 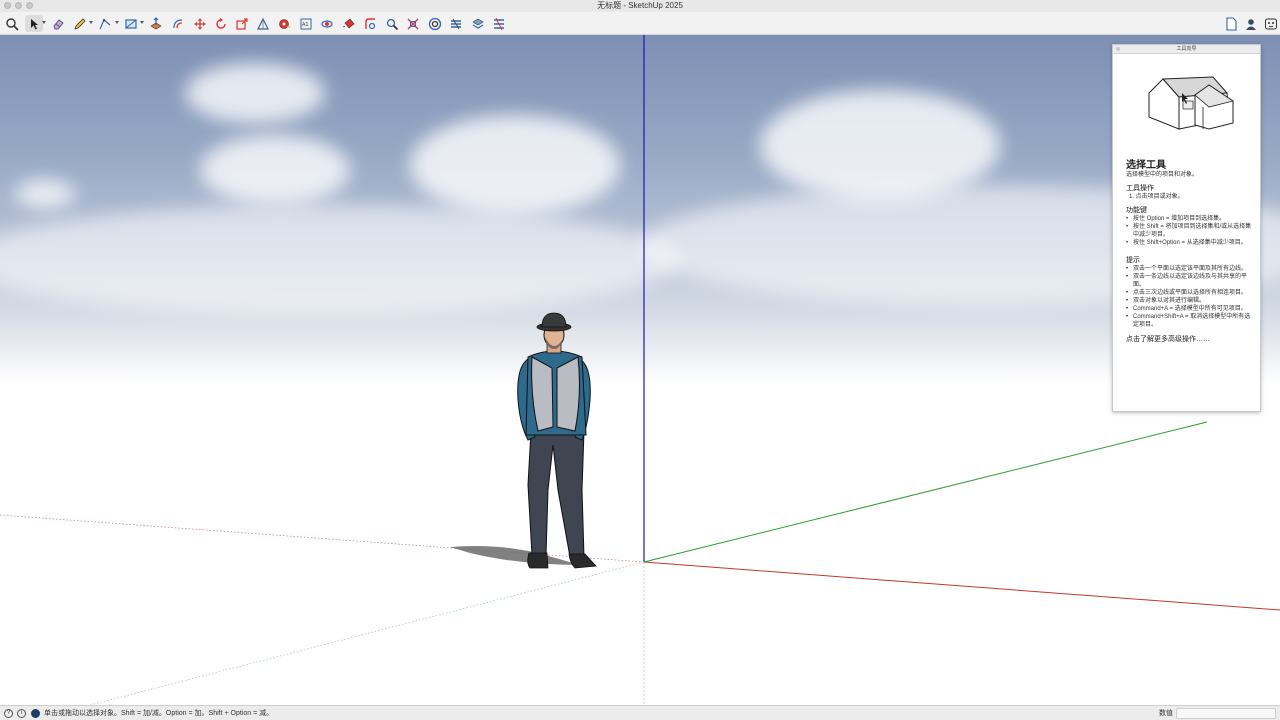 What do you see at coordinates (961, 586) in the screenshot?
I see `red-axis` at bounding box center [961, 586].